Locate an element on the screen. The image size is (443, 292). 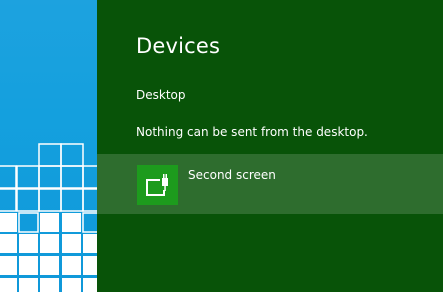
current-app-name: Desktop is located at coordinates (161, 95).